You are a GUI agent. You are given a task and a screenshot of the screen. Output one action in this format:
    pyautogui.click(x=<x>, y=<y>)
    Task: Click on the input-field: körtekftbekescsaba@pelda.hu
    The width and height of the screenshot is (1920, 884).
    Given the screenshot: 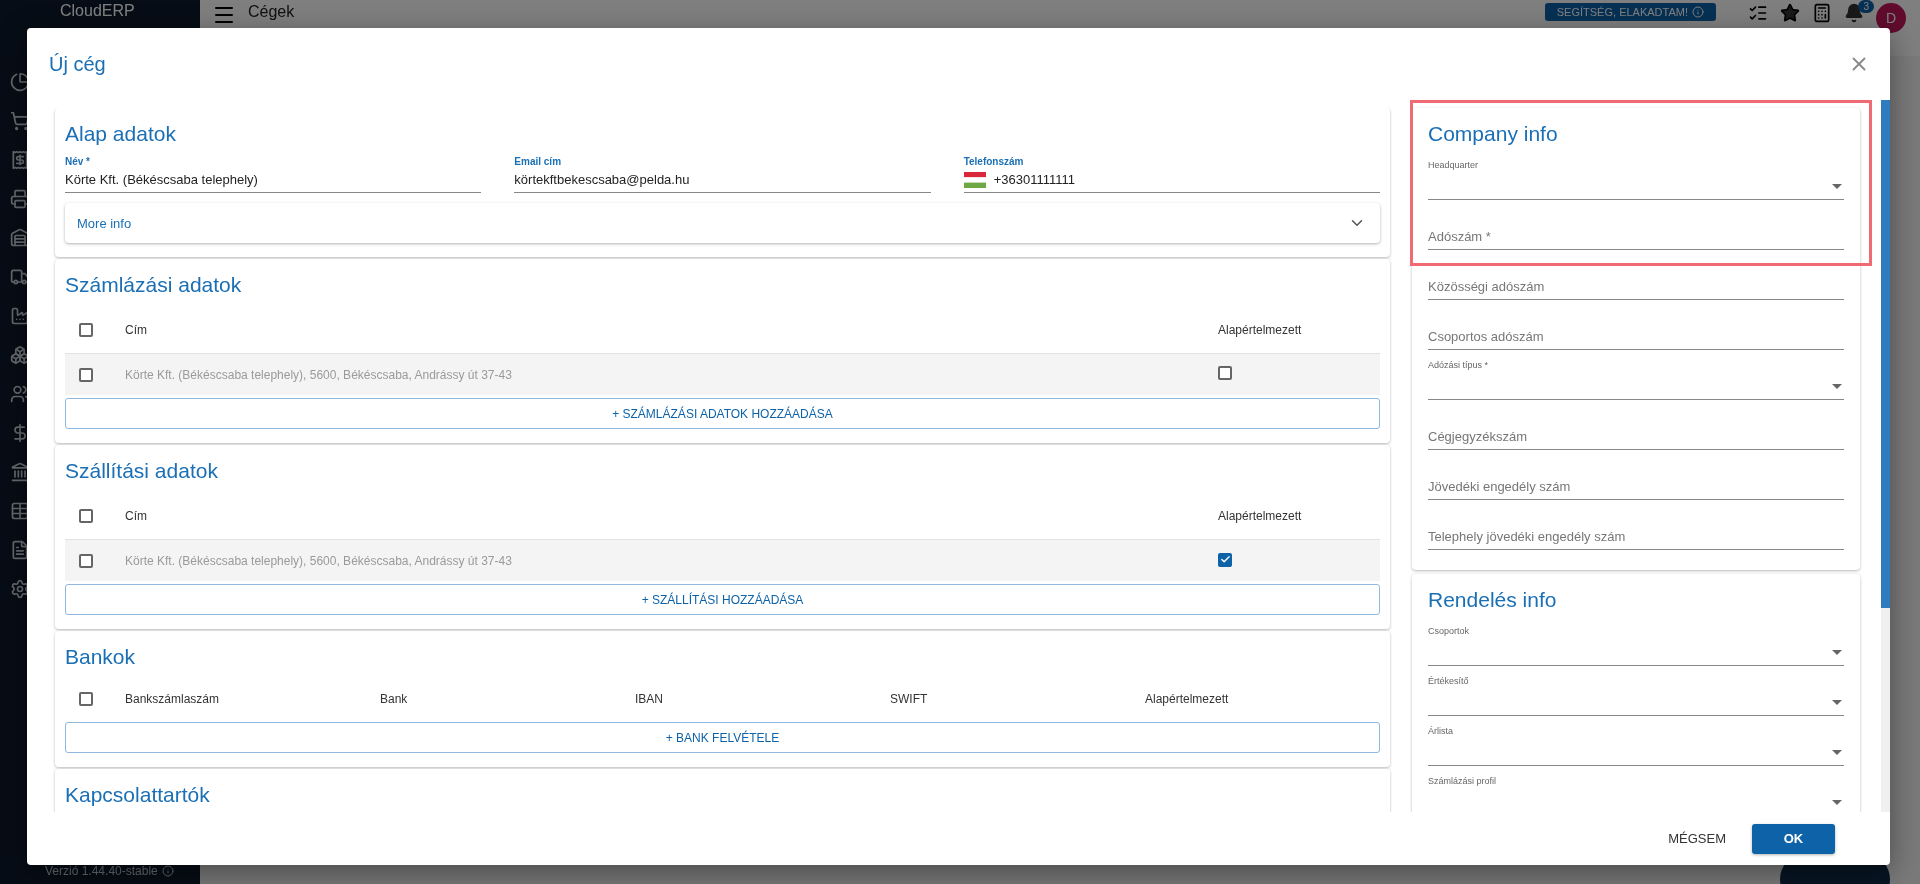 What is the action you would take?
    pyautogui.click(x=722, y=180)
    